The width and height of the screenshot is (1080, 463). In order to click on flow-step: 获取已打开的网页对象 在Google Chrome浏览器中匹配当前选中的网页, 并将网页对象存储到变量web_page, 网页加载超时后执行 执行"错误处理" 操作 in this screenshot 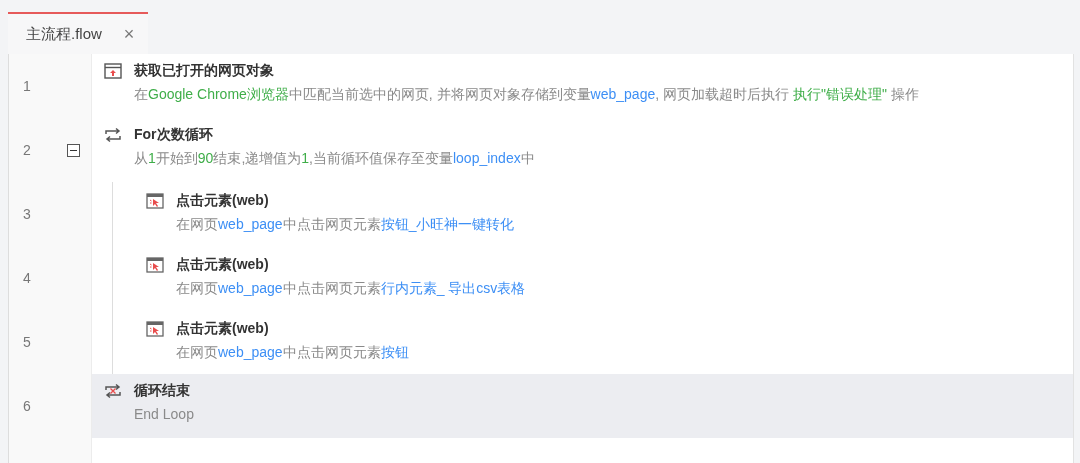, I will do `click(582, 86)`.